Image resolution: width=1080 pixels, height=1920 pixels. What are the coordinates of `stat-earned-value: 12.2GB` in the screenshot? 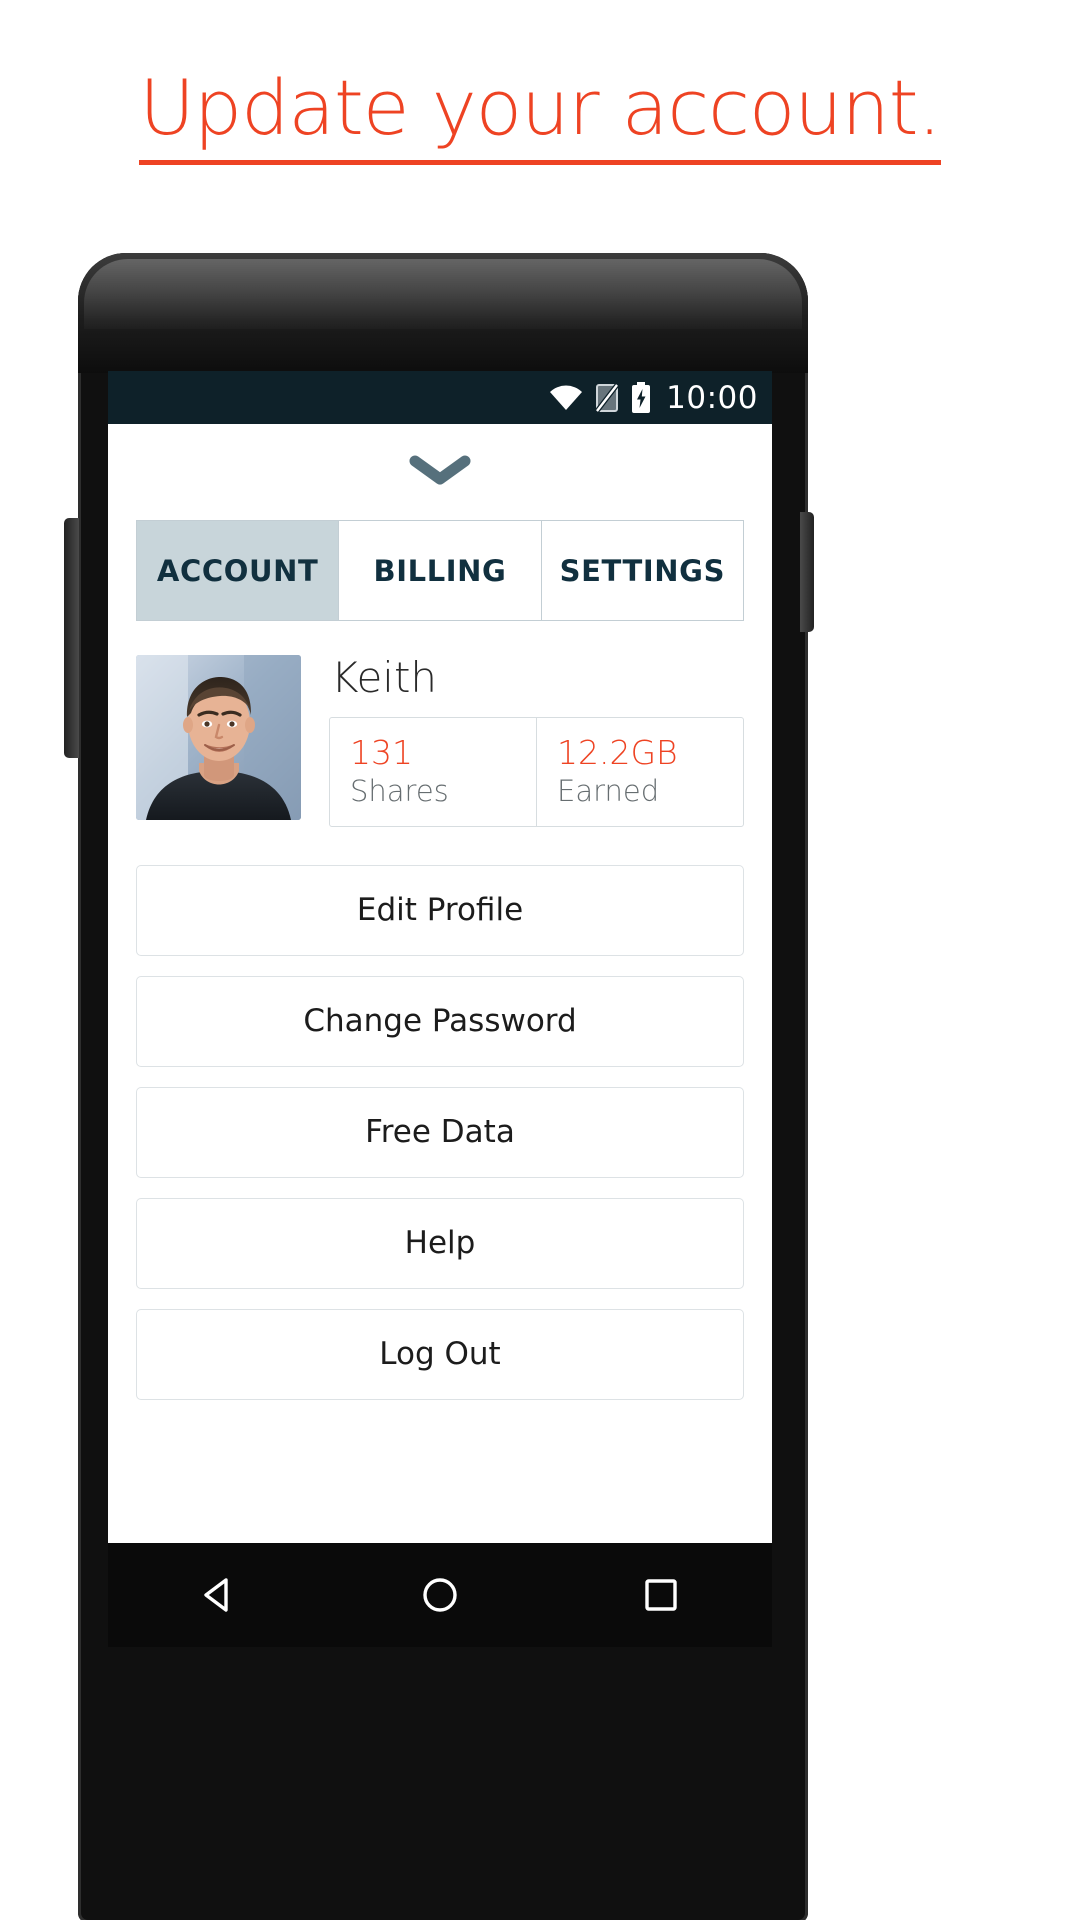 It's located at (617, 752).